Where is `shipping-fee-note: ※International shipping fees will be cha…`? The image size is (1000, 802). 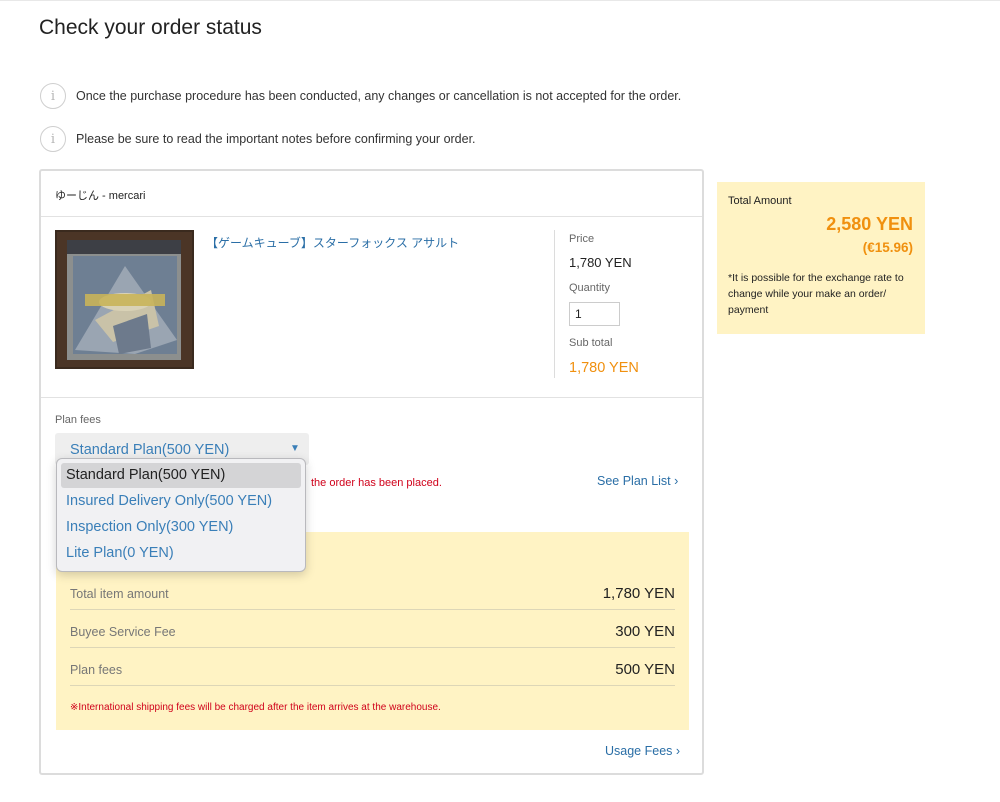
shipping-fee-note: ※International shipping fees will be cha… is located at coordinates (255, 707).